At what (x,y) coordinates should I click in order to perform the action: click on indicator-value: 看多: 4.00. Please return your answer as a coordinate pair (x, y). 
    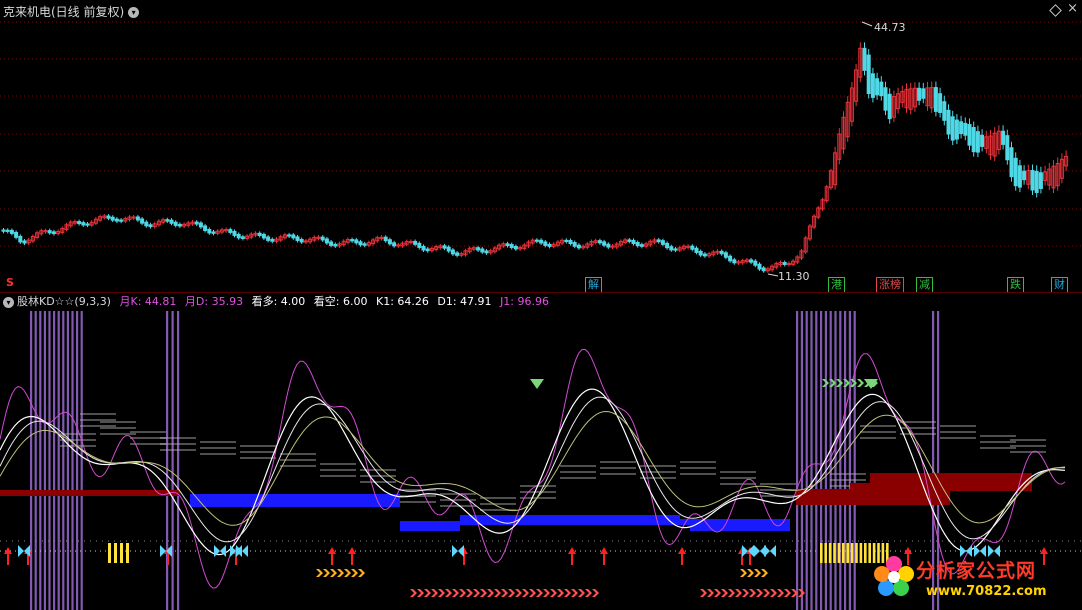
    Looking at the image, I should click on (278, 301).